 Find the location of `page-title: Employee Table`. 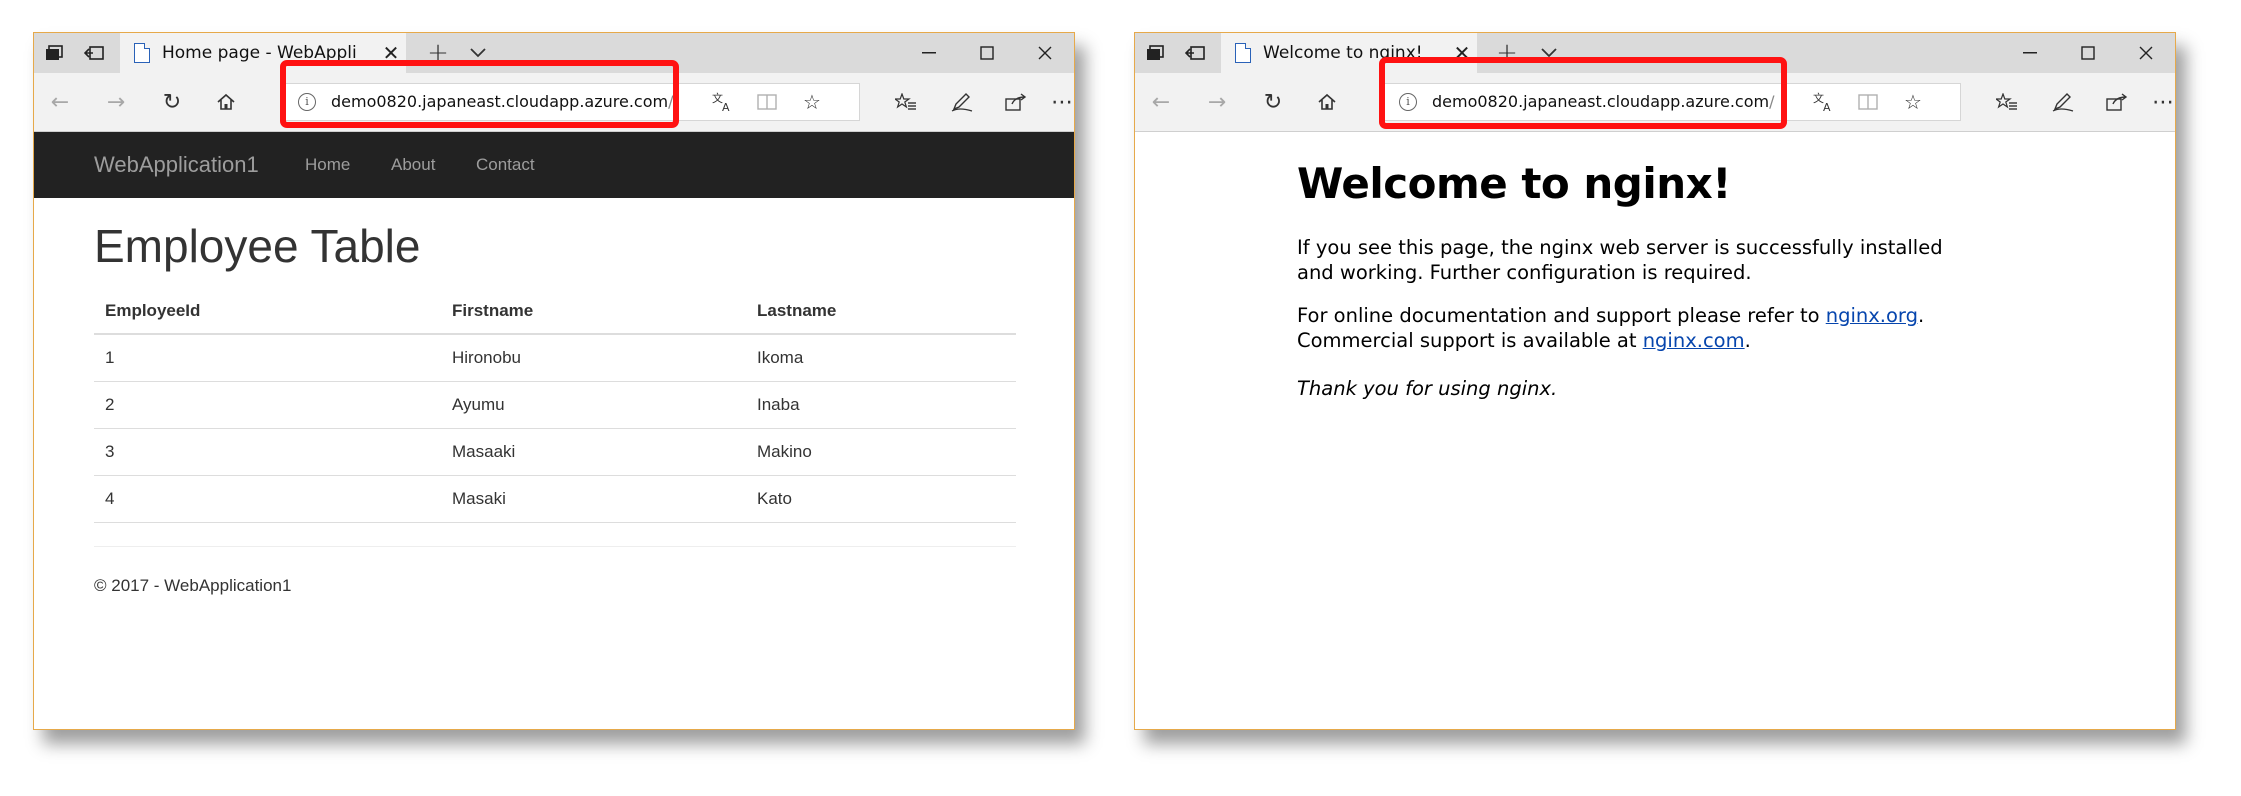

page-title: Employee Table is located at coordinates (257, 246).